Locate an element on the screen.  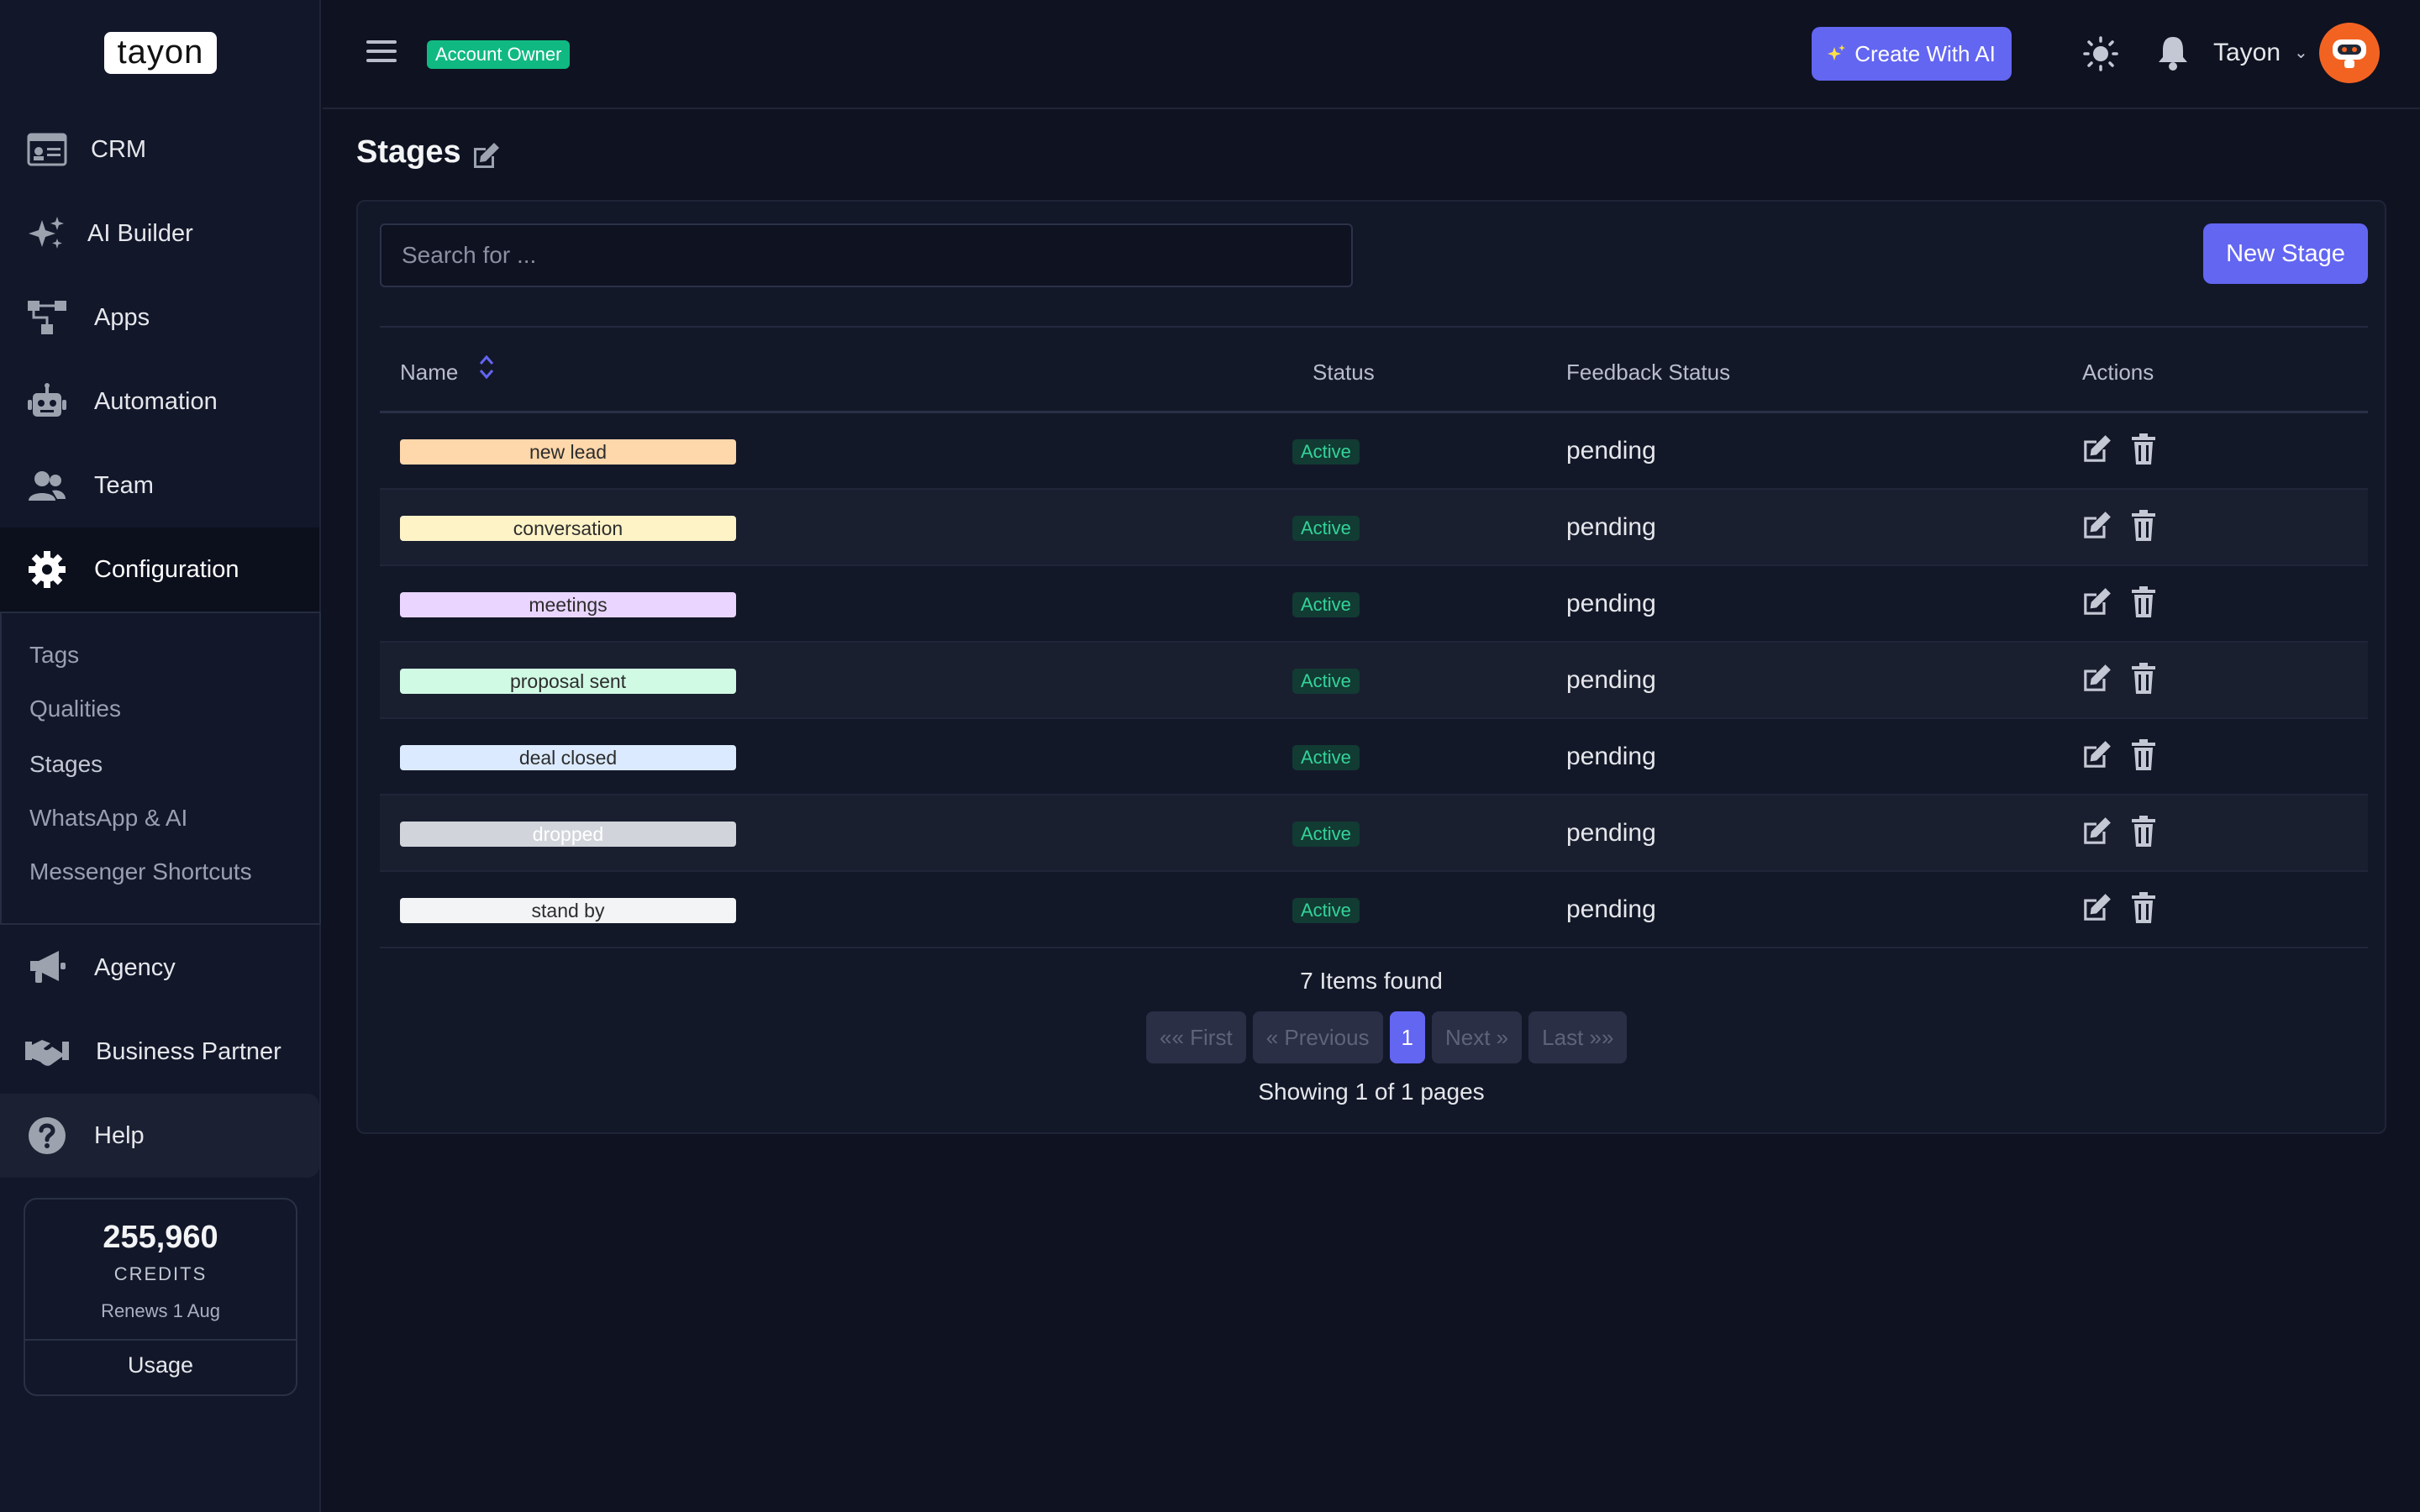
sidebar-item-team: Team is located at coordinates (159, 486).